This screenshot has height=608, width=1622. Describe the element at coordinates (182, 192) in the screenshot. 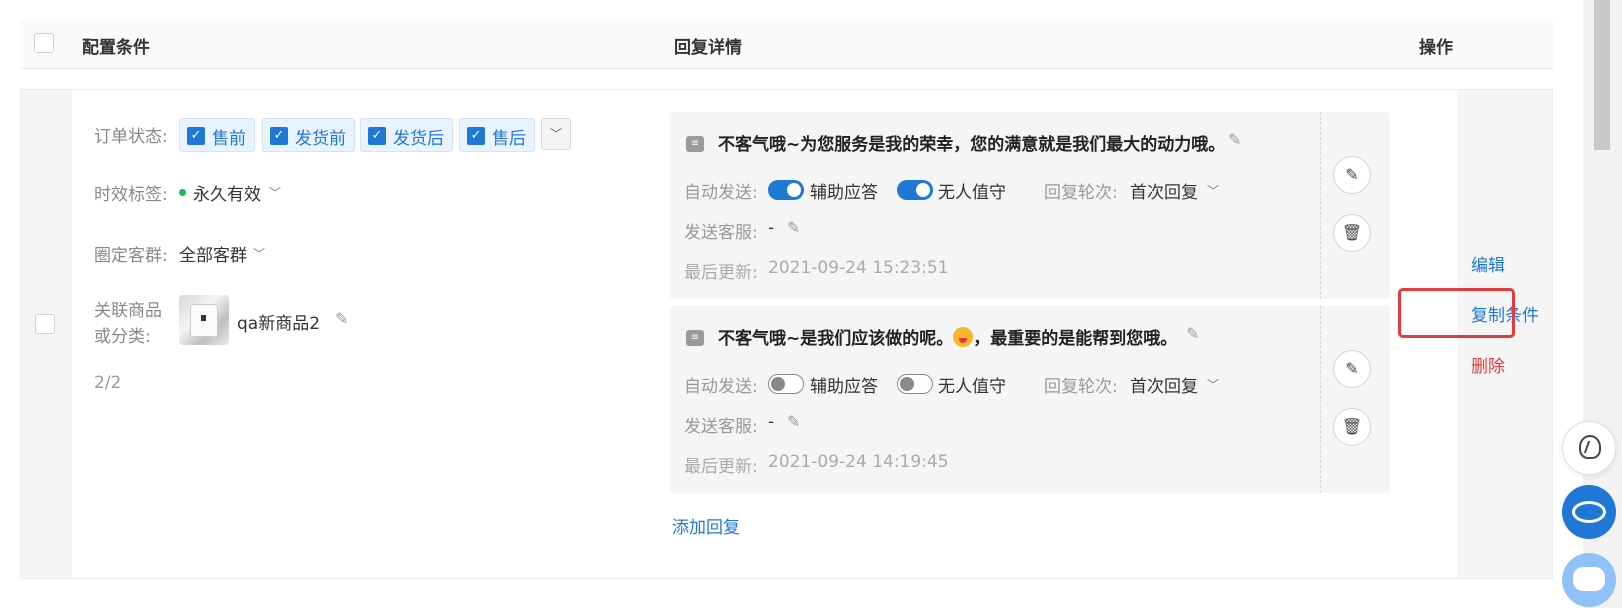

I see `status-dot-icon` at that location.